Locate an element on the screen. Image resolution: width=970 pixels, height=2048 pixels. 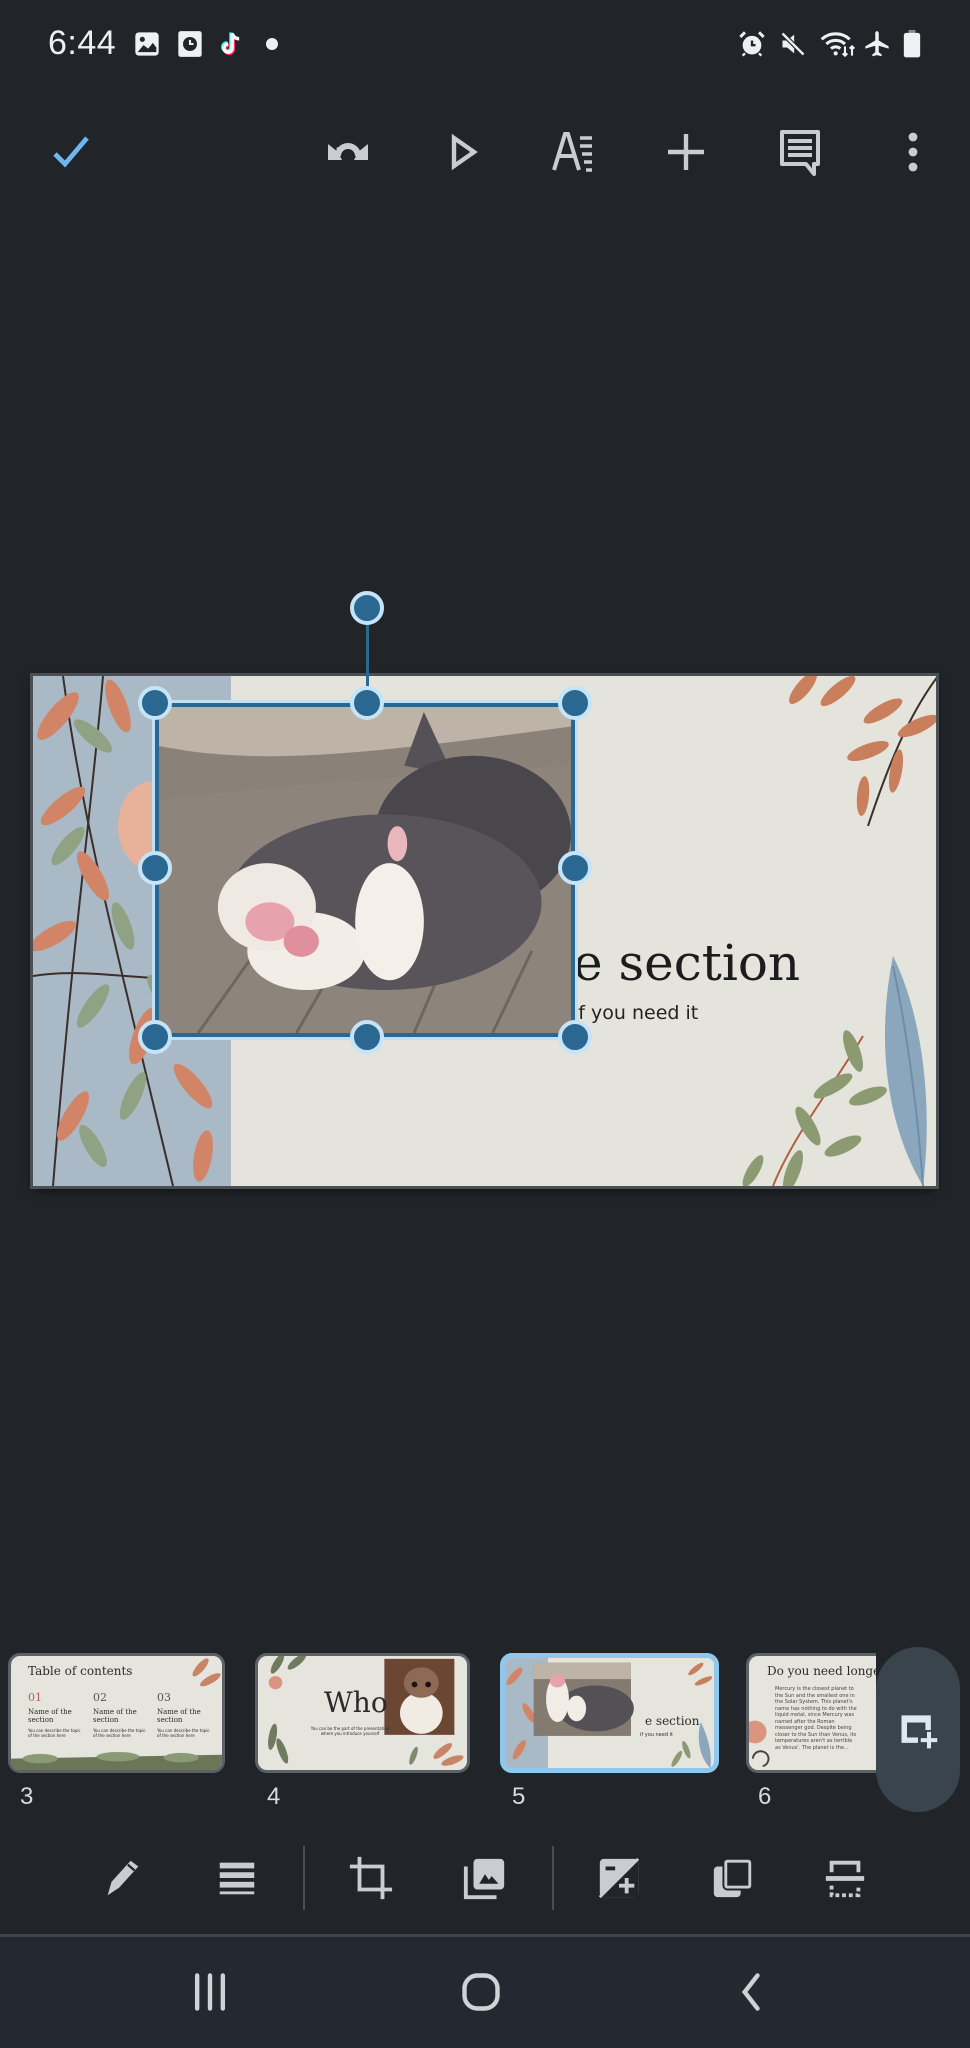
thumbnail-decoration is located at coordinates (609, 1713).